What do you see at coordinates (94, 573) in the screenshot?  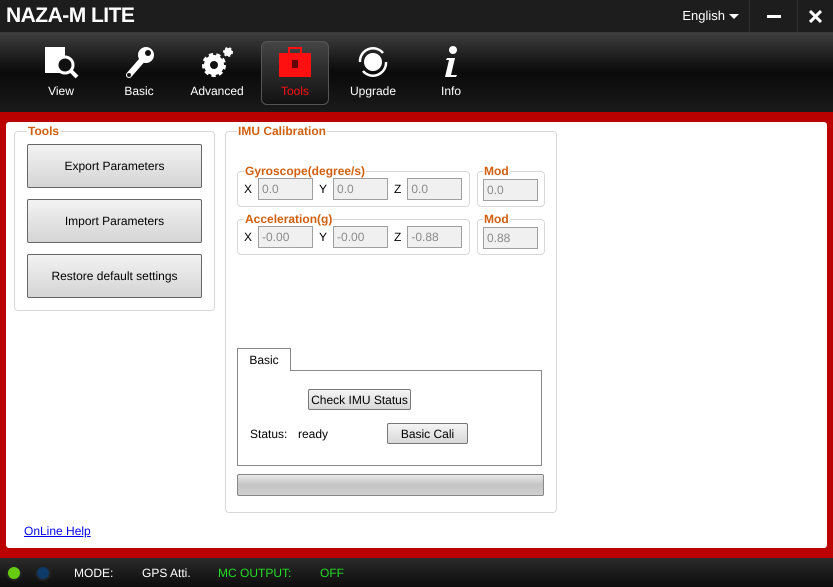 I see `mode-label: MODE:` at bounding box center [94, 573].